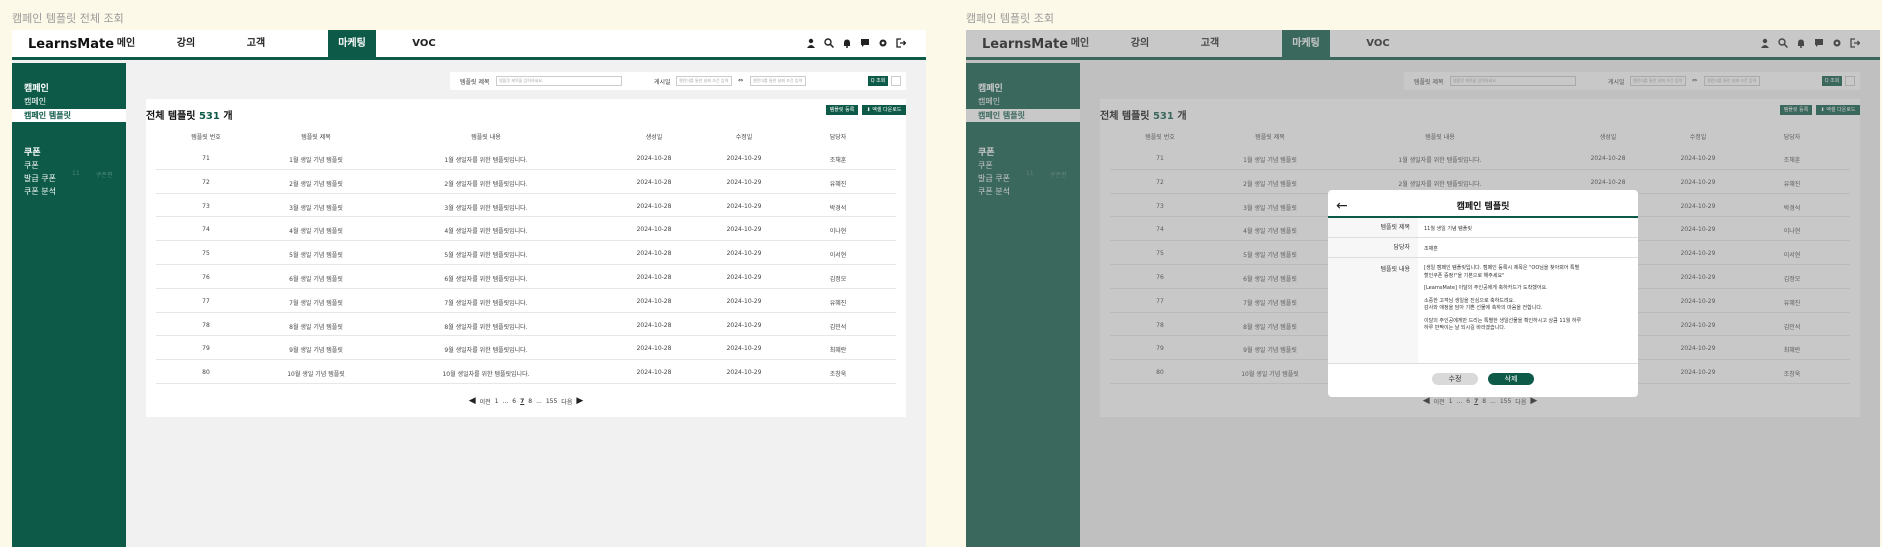 This screenshot has width=1882, height=547. I want to click on message-icon, so click(865, 43).